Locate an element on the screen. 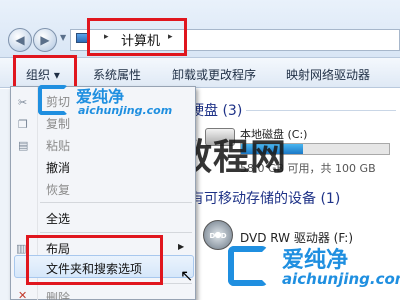 This screenshot has width=400, height=300. menu-item-delete: 删除 is located at coordinates (58, 294).